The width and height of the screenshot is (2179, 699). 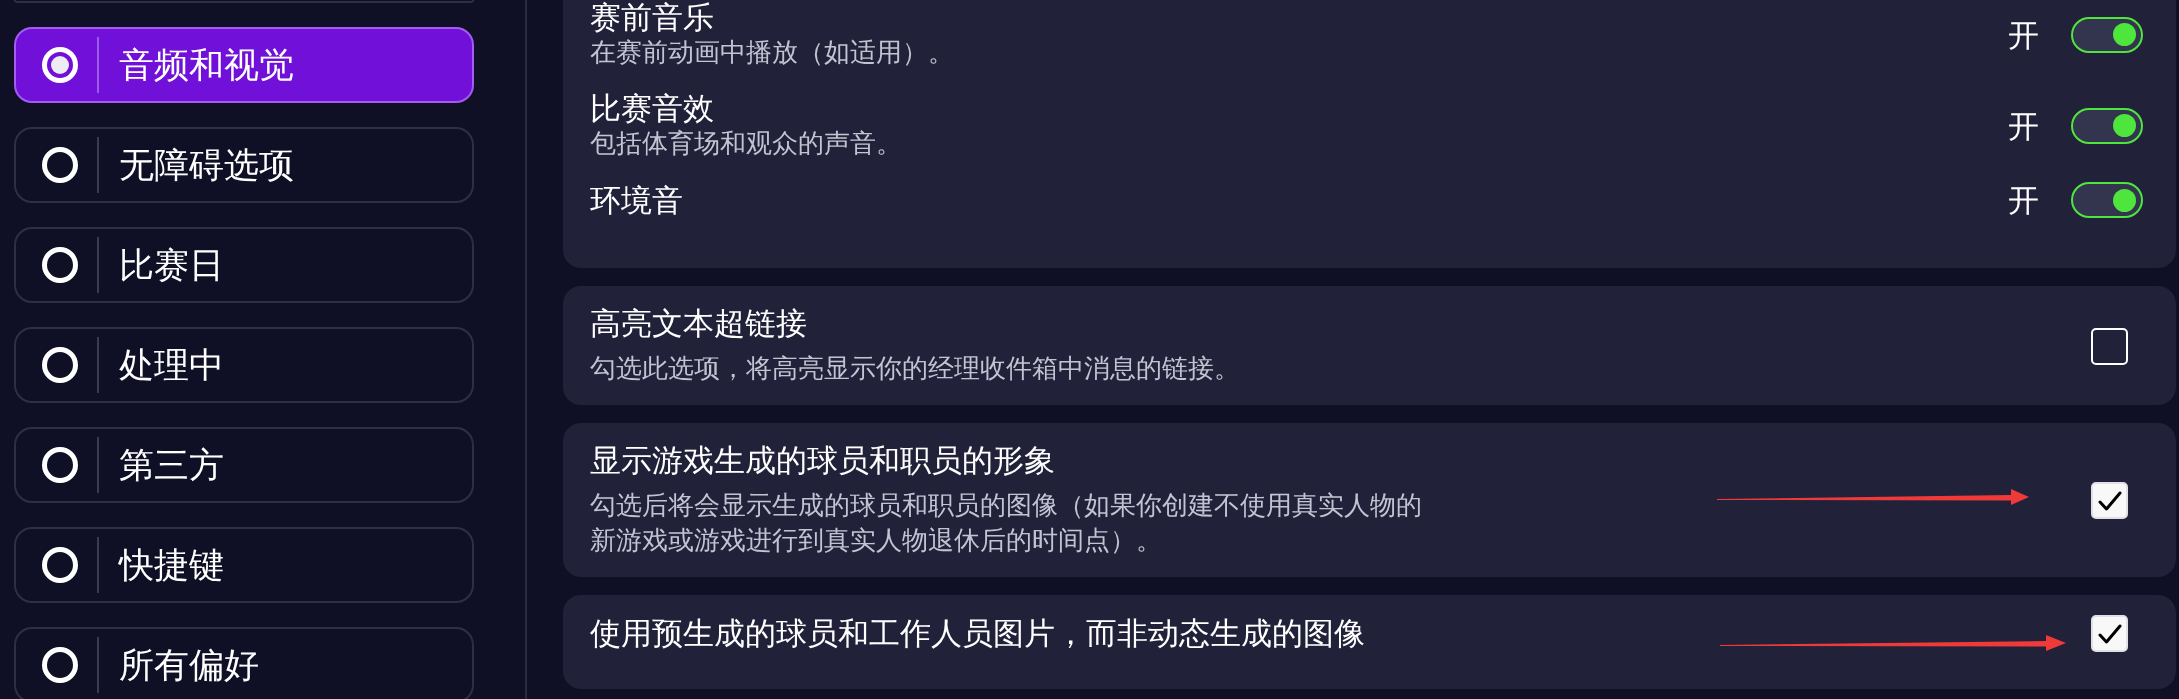 I want to click on setting-title: 比赛音效, so click(x=652, y=108).